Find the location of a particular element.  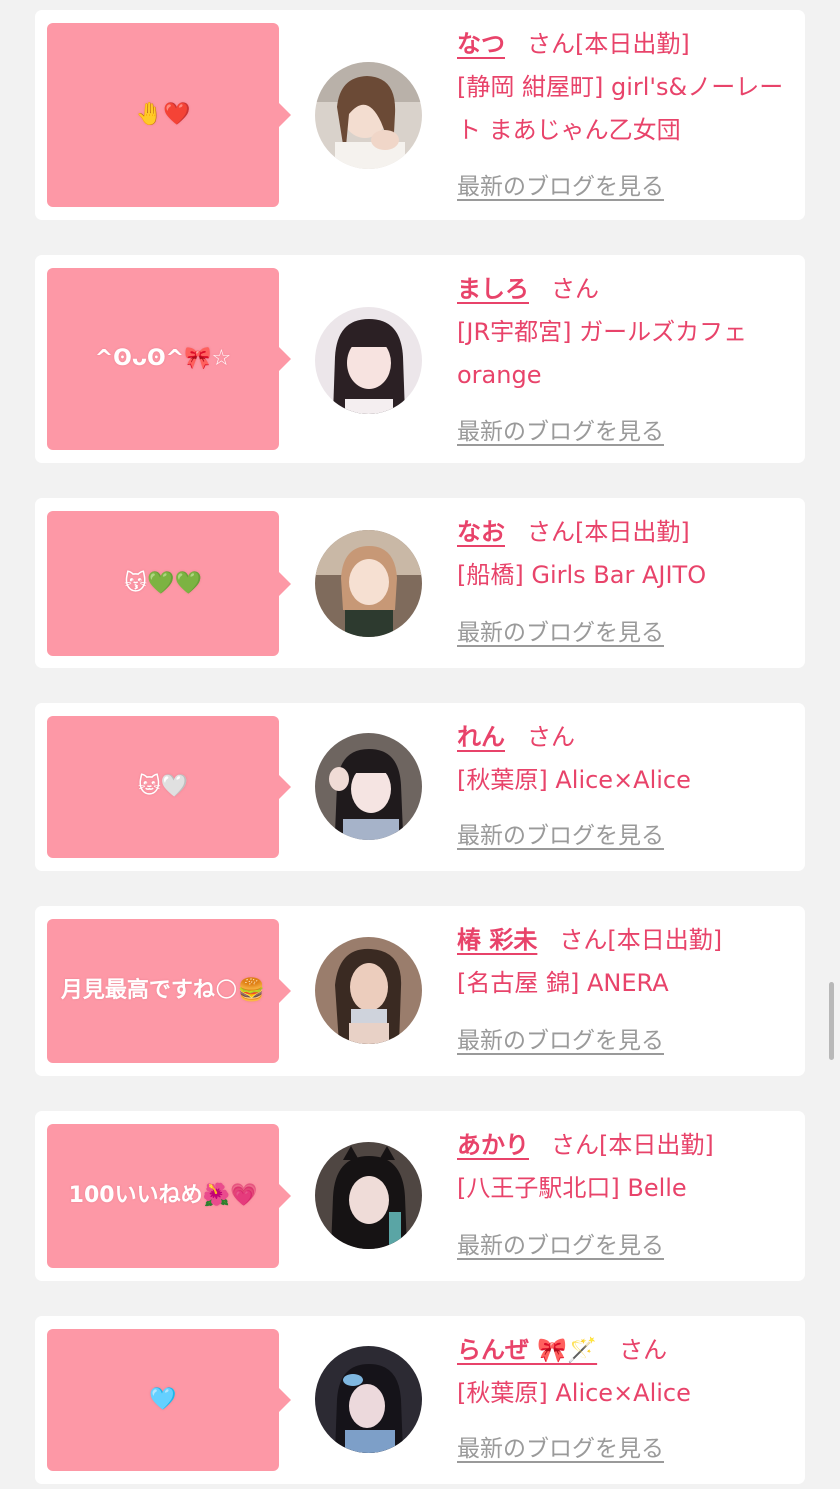

comment-text: 🐱🤍 is located at coordinates (163, 786).